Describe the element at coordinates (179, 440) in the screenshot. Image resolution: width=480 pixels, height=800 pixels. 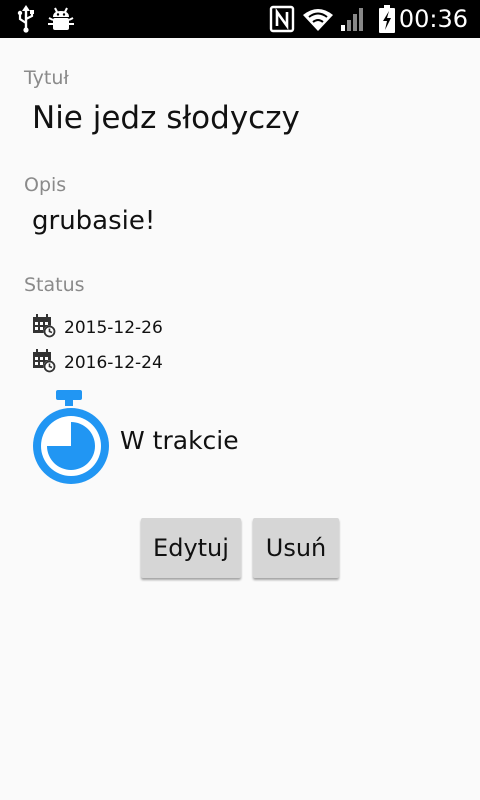
I see `task-state: W trakcie` at that location.